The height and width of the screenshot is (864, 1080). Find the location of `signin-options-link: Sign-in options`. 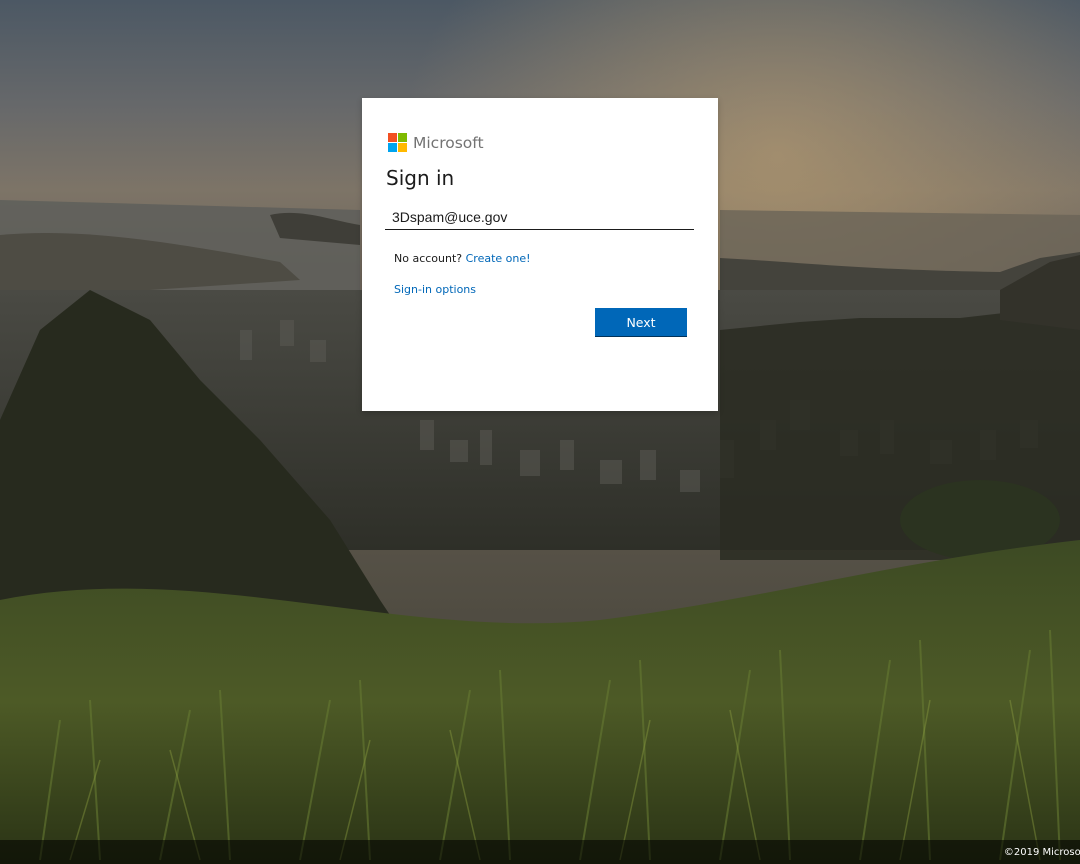

signin-options-link: Sign-in options is located at coordinates (435, 289).